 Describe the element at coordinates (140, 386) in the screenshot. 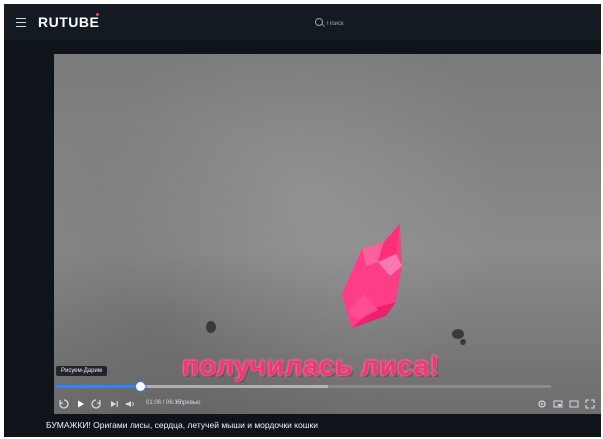

I see `progress-handle` at that location.